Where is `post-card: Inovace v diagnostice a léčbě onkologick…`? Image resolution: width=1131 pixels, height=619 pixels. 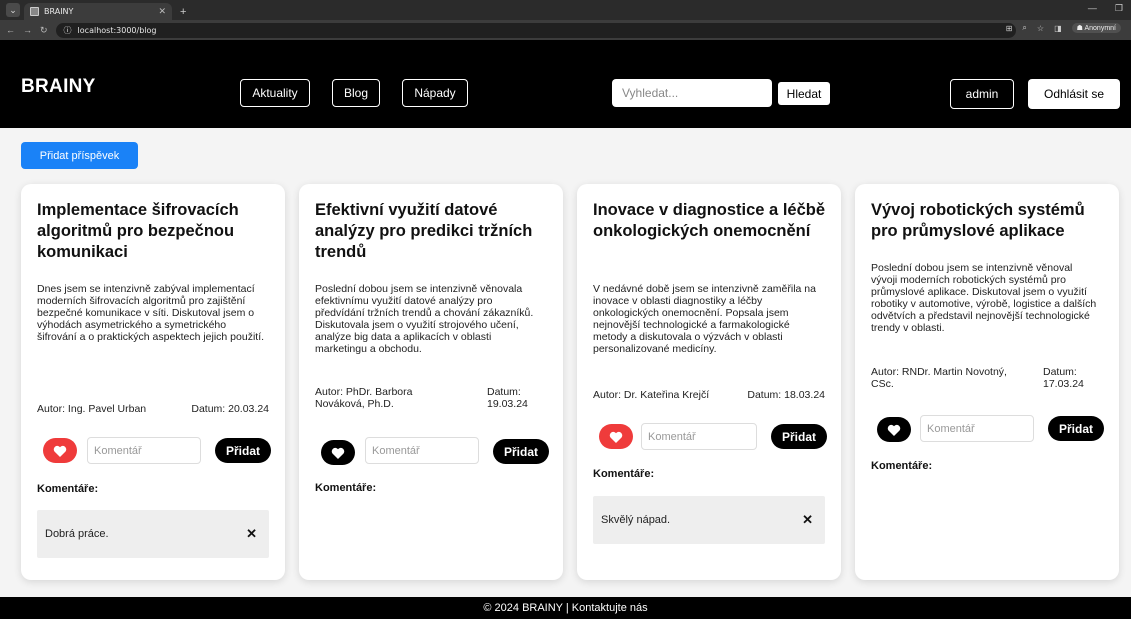
post-card: Inovace v diagnostice a léčbě onkologick… is located at coordinates (709, 382).